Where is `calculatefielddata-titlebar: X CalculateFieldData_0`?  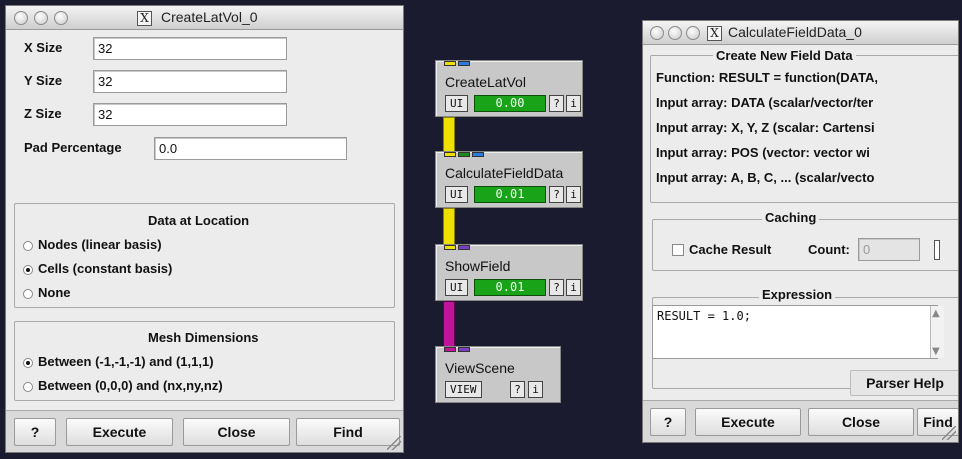
calculatefielddata-titlebar: X CalculateFieldData_0 is located at coordinates (800, 33).